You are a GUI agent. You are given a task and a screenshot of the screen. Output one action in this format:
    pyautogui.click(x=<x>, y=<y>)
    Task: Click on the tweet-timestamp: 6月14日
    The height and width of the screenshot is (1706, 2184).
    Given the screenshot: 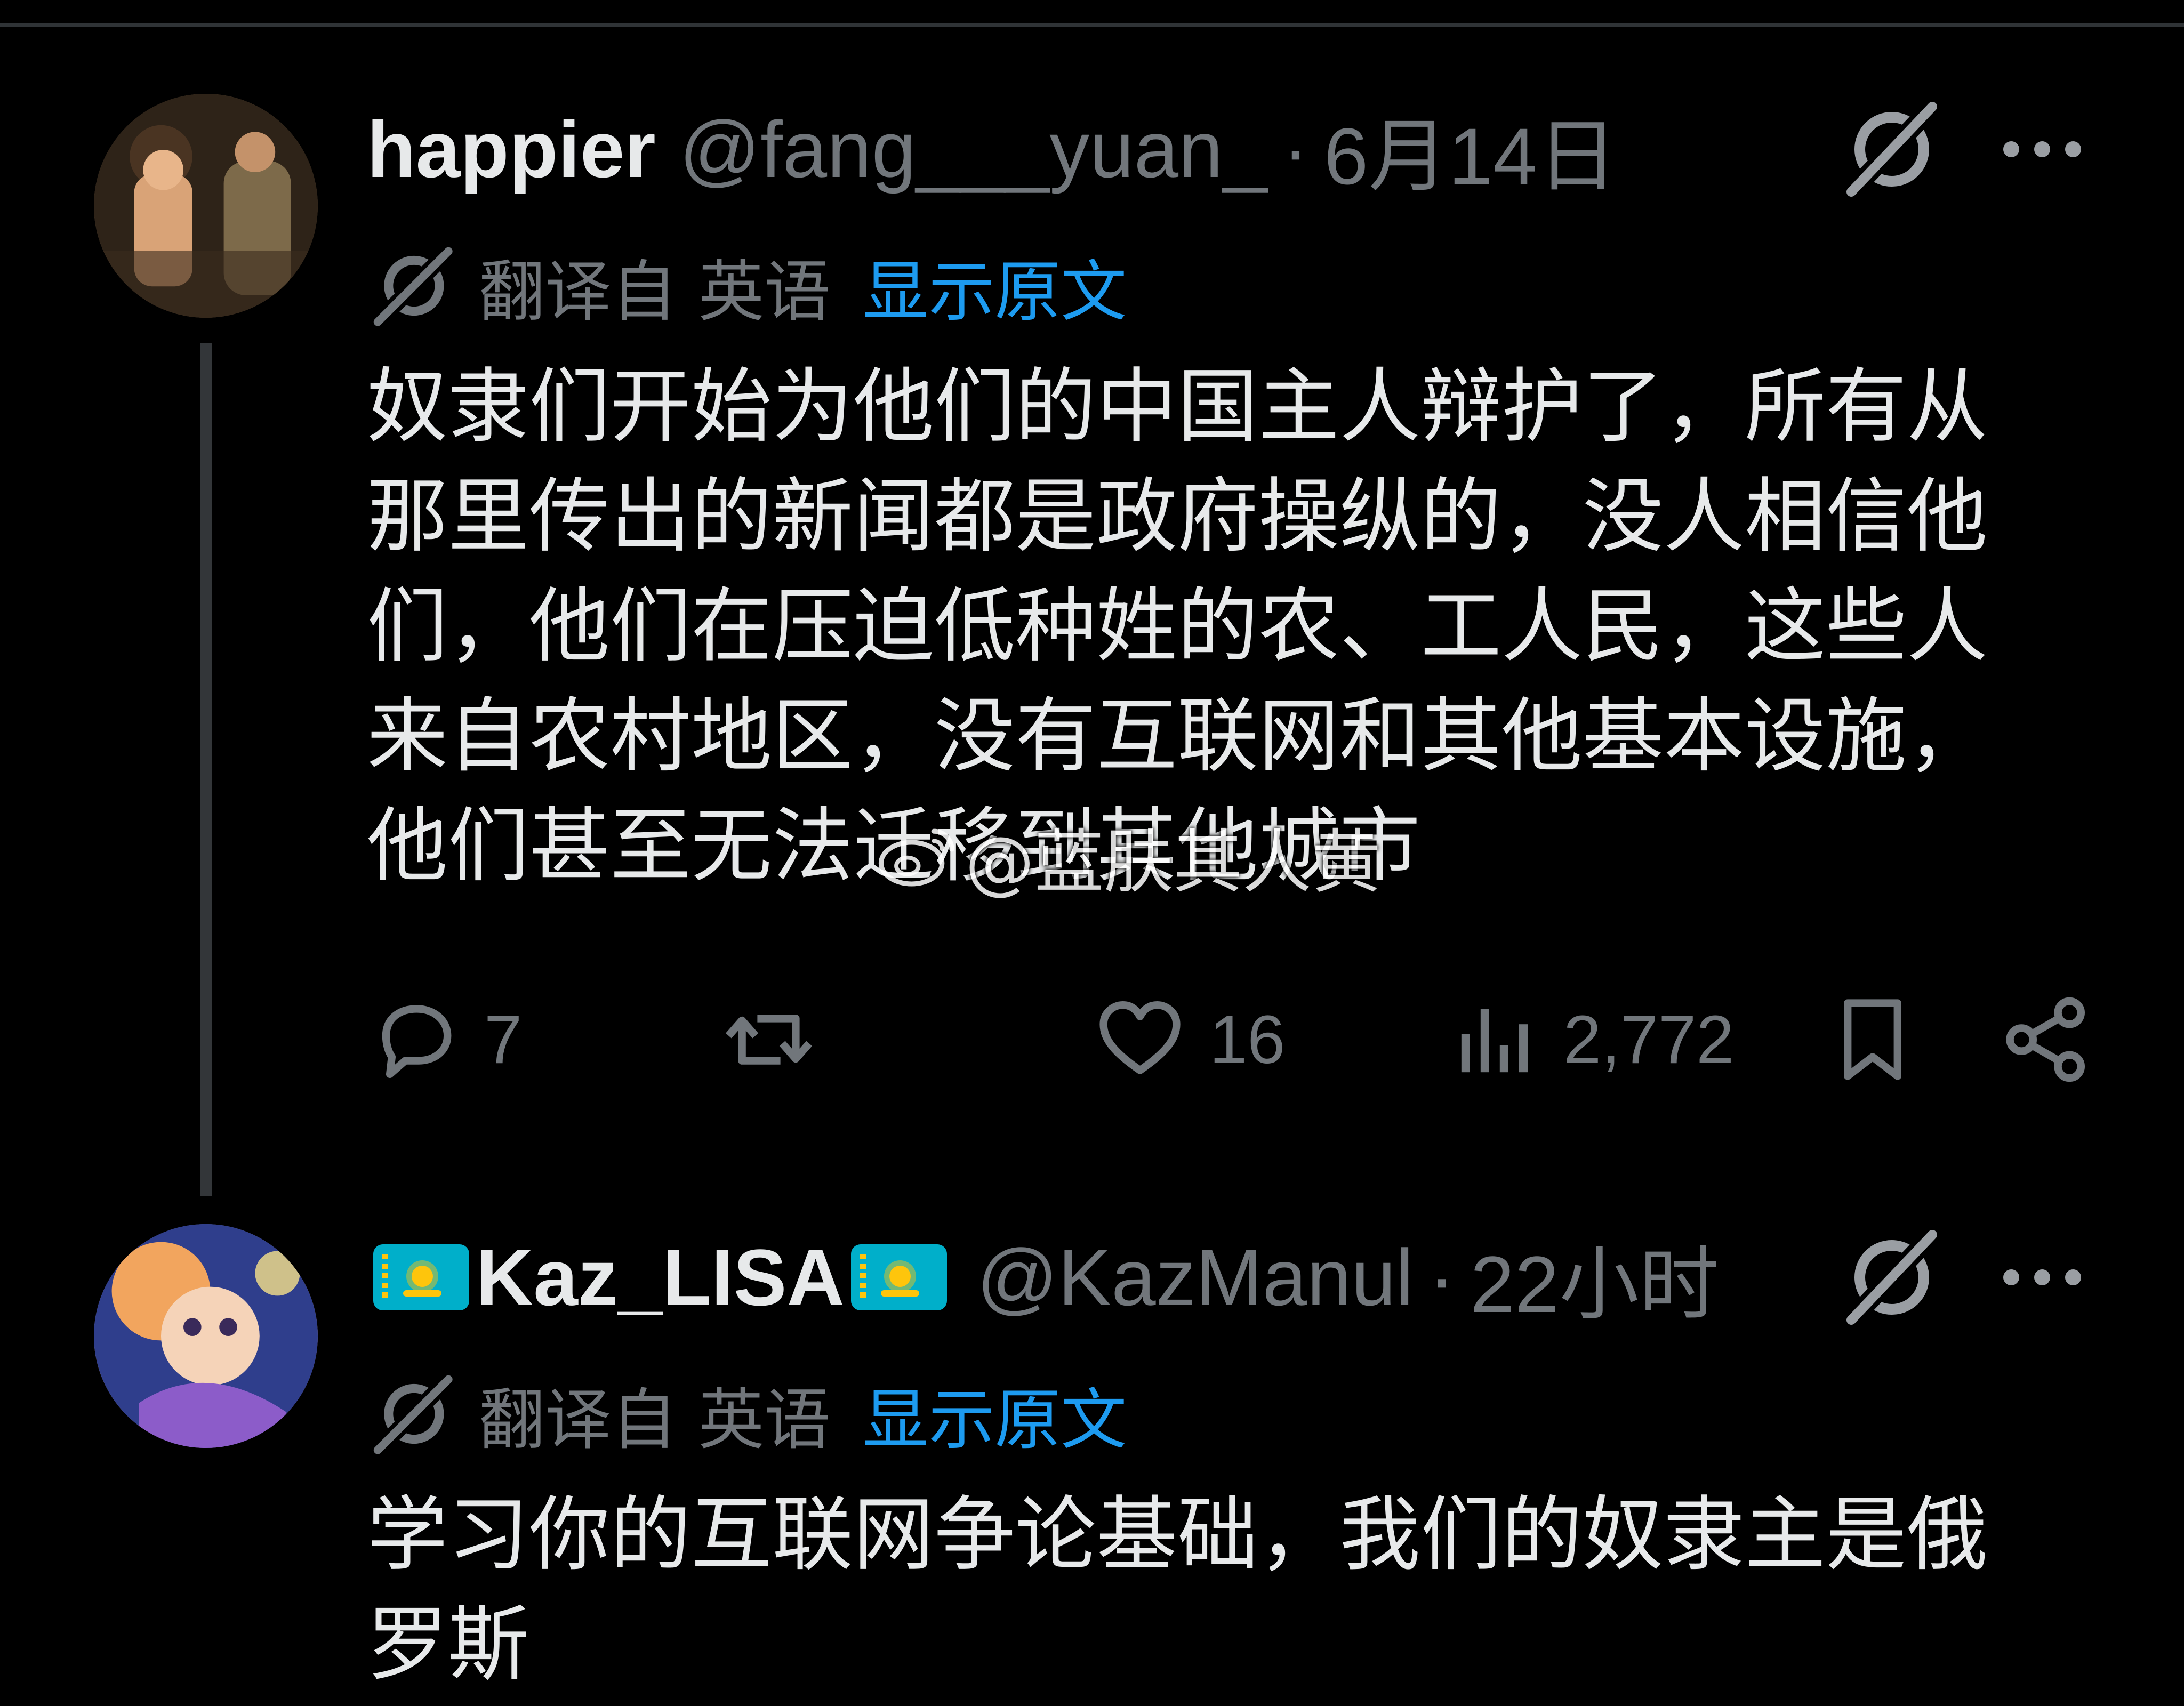 What is the action you would take?
    pyautogui.click(x=1470, y=149)
    